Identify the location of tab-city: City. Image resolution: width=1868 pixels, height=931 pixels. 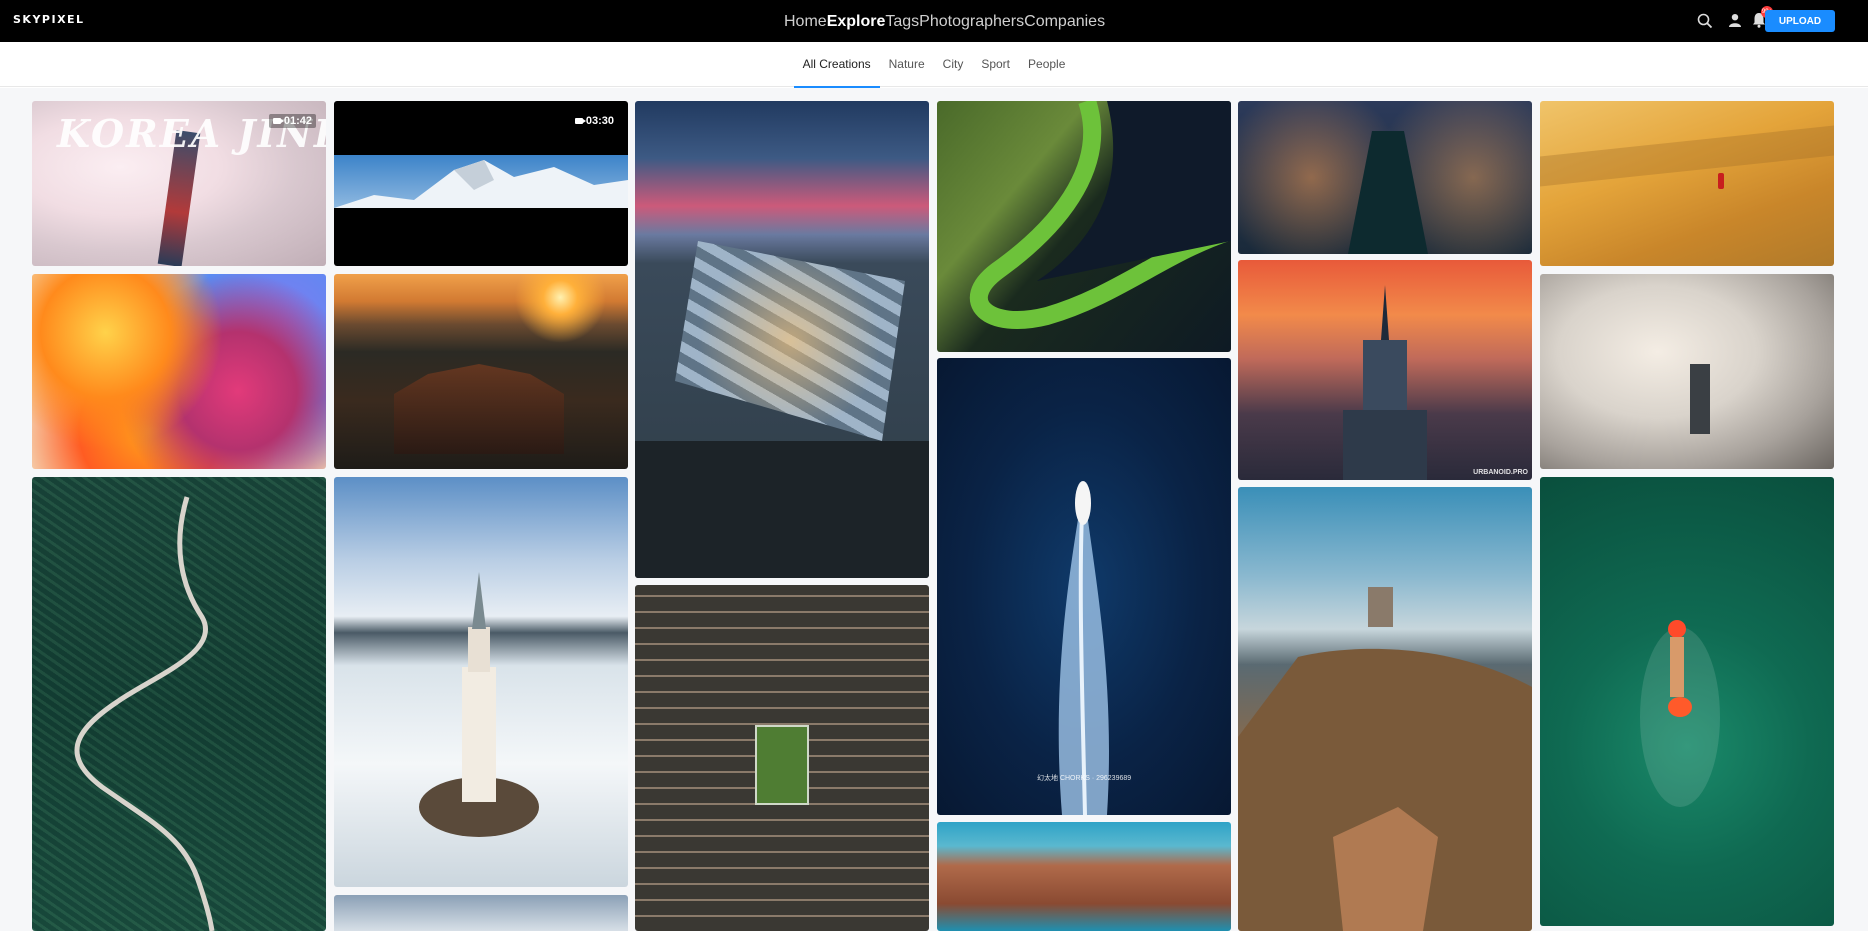
(953, 64).